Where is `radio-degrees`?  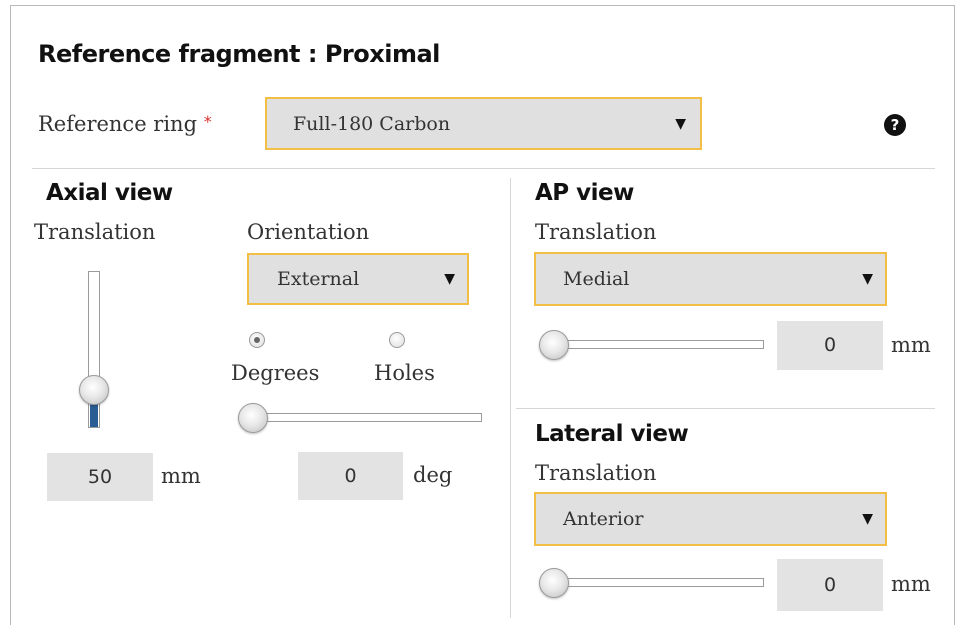
radio-degrees is located at coordinates (257, 340).